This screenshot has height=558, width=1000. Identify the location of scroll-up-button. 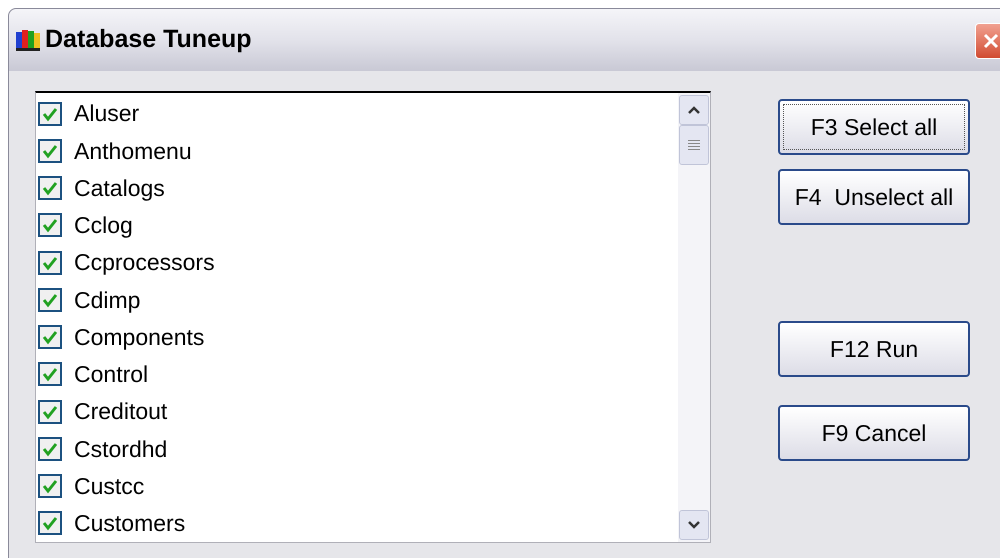
(694, 110).